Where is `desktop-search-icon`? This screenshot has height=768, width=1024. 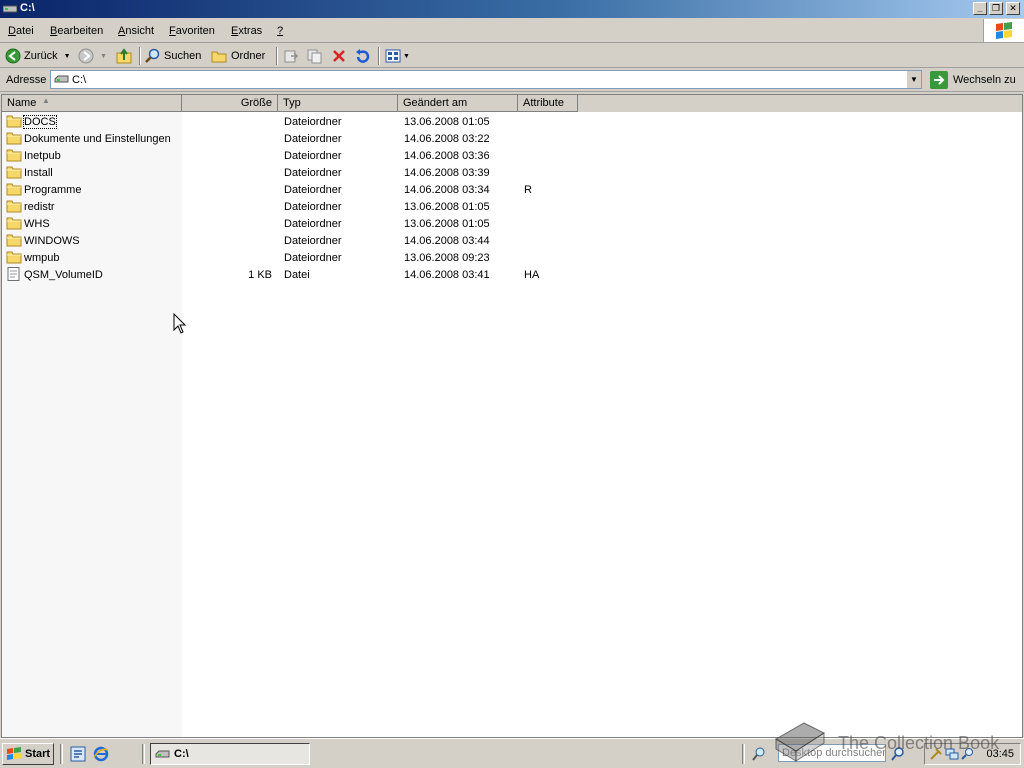 desktop-search-icon is located at coordinates (759, 754).